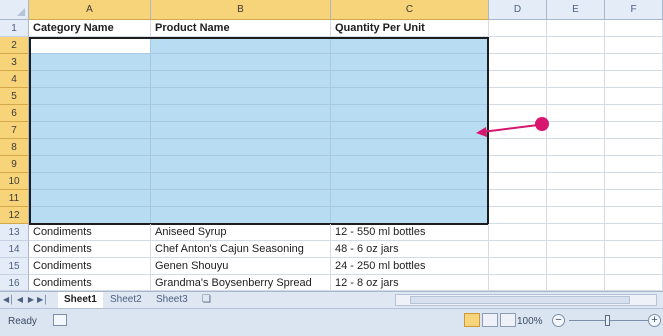 This screenshot has width=663, height=336. Describe the element at coordinates (490, 320) in the screenshot. I see `page-layout-icon` at that location.